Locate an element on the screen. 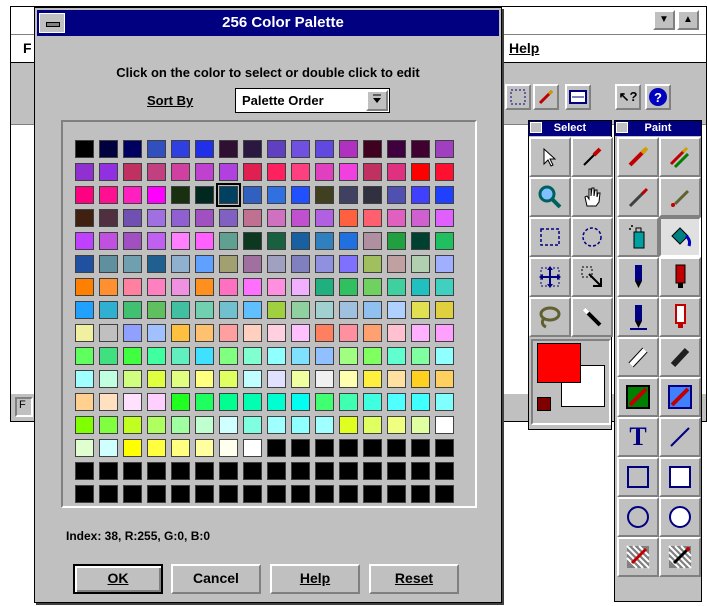 The width and height of the screenshot is (707, 606). pattern-brush-tool-icon is located at coordinates (638, 557).